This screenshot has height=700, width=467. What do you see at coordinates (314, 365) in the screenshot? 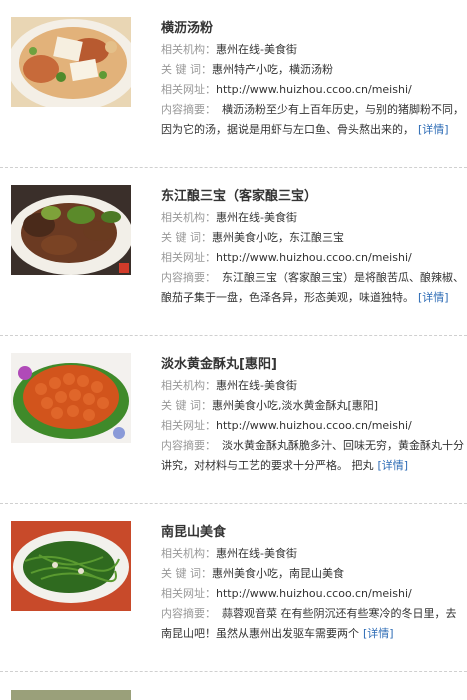
I see `item-title: 淡水黄金酥丸[惠阳]` at bounding box center [314, 365].